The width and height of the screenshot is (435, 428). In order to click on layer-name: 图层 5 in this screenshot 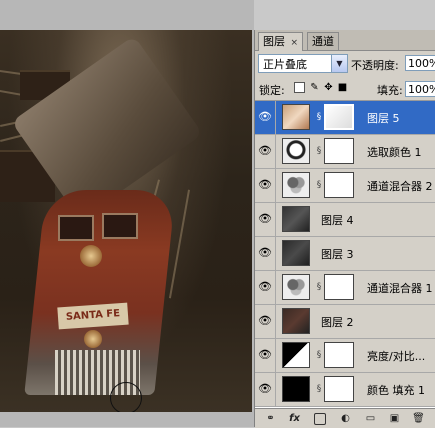, I will do `click(383, 118)`.